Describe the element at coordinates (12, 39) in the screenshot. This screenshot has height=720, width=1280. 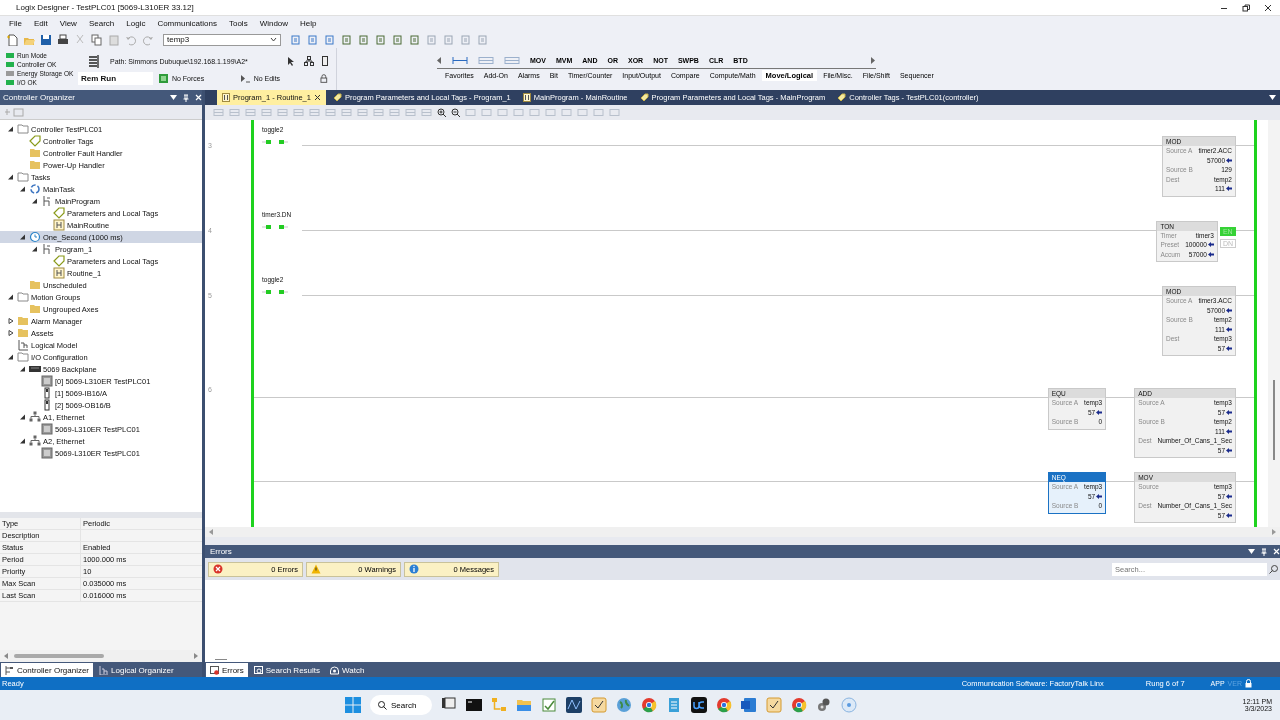
I see `new-file-icon` at that location.